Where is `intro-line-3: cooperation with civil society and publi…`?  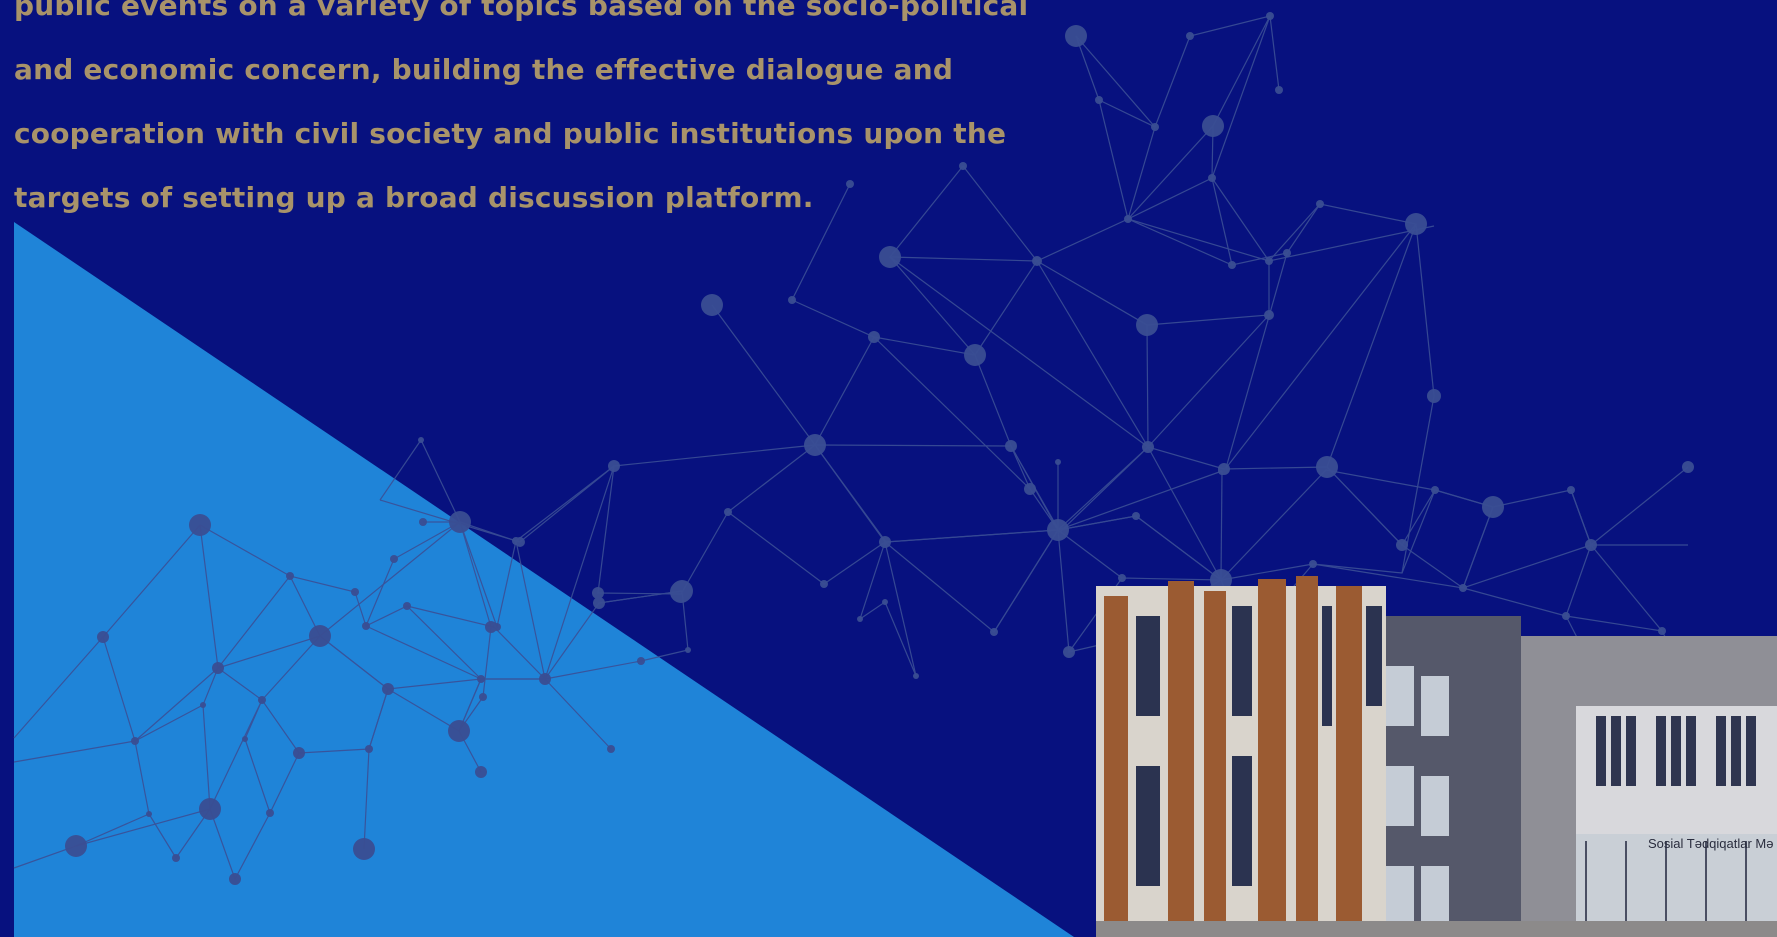 intro-line-3: cooperation with civil society and publi… is located at coordinates (510, 133).